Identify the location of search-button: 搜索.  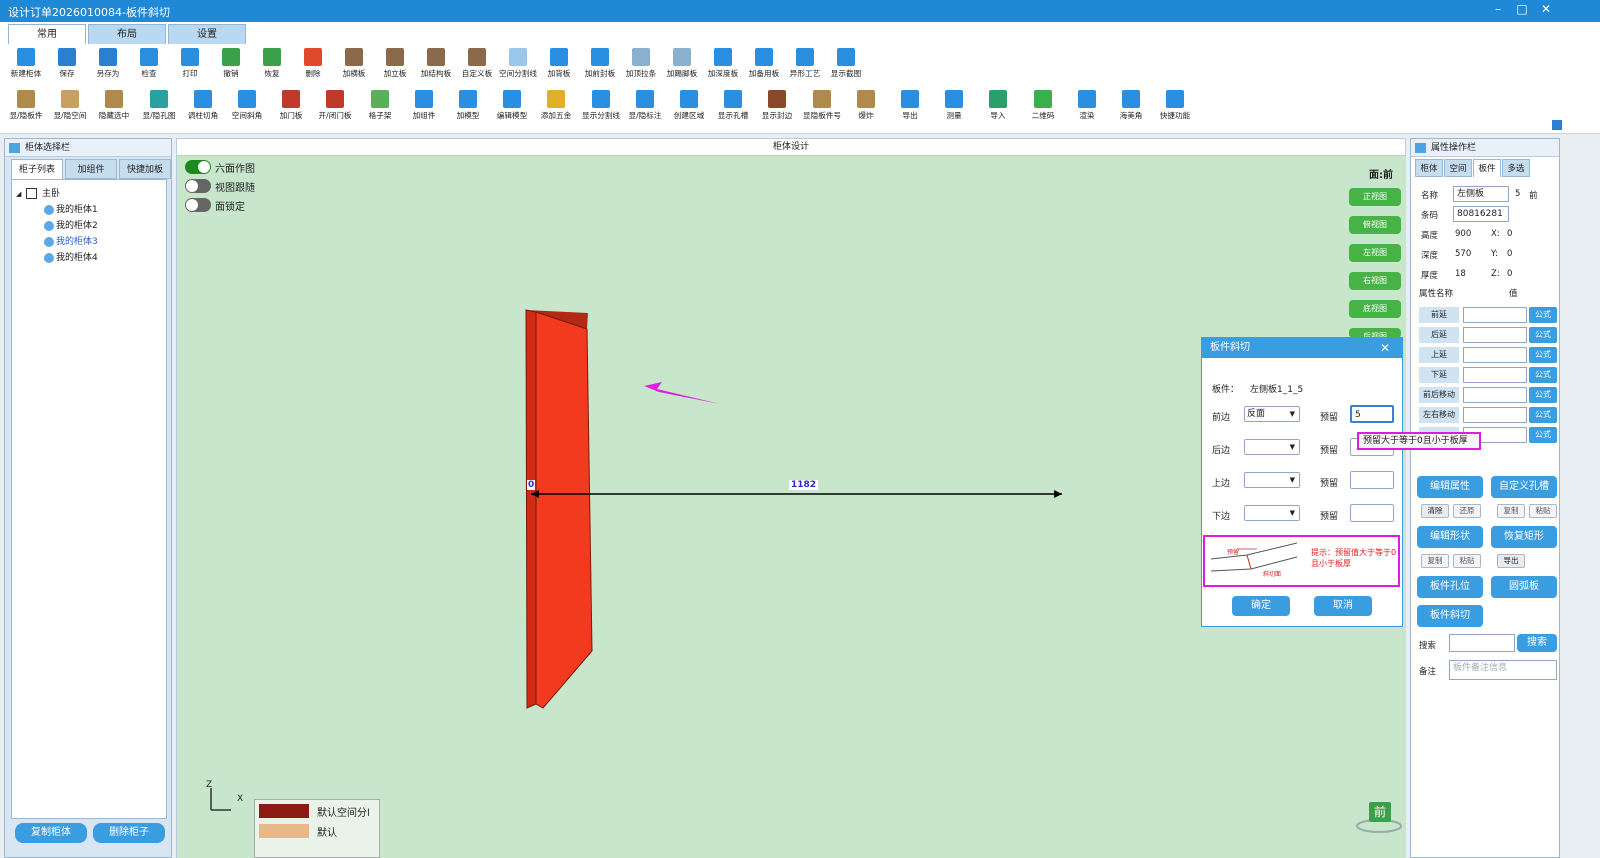
(1537, 643).